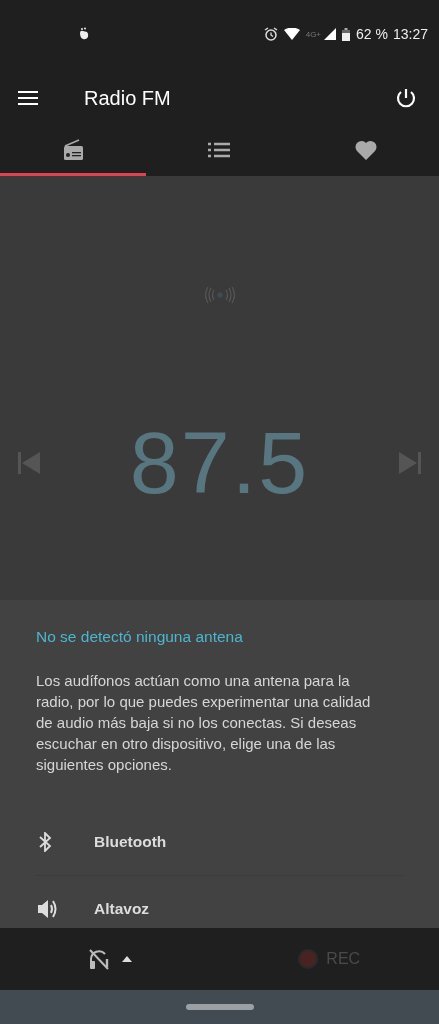 This screenshot has height=1024, width=439. Describe the element at coordinates (126, 959) in the screenshot. I see `caret-icon` at that location.